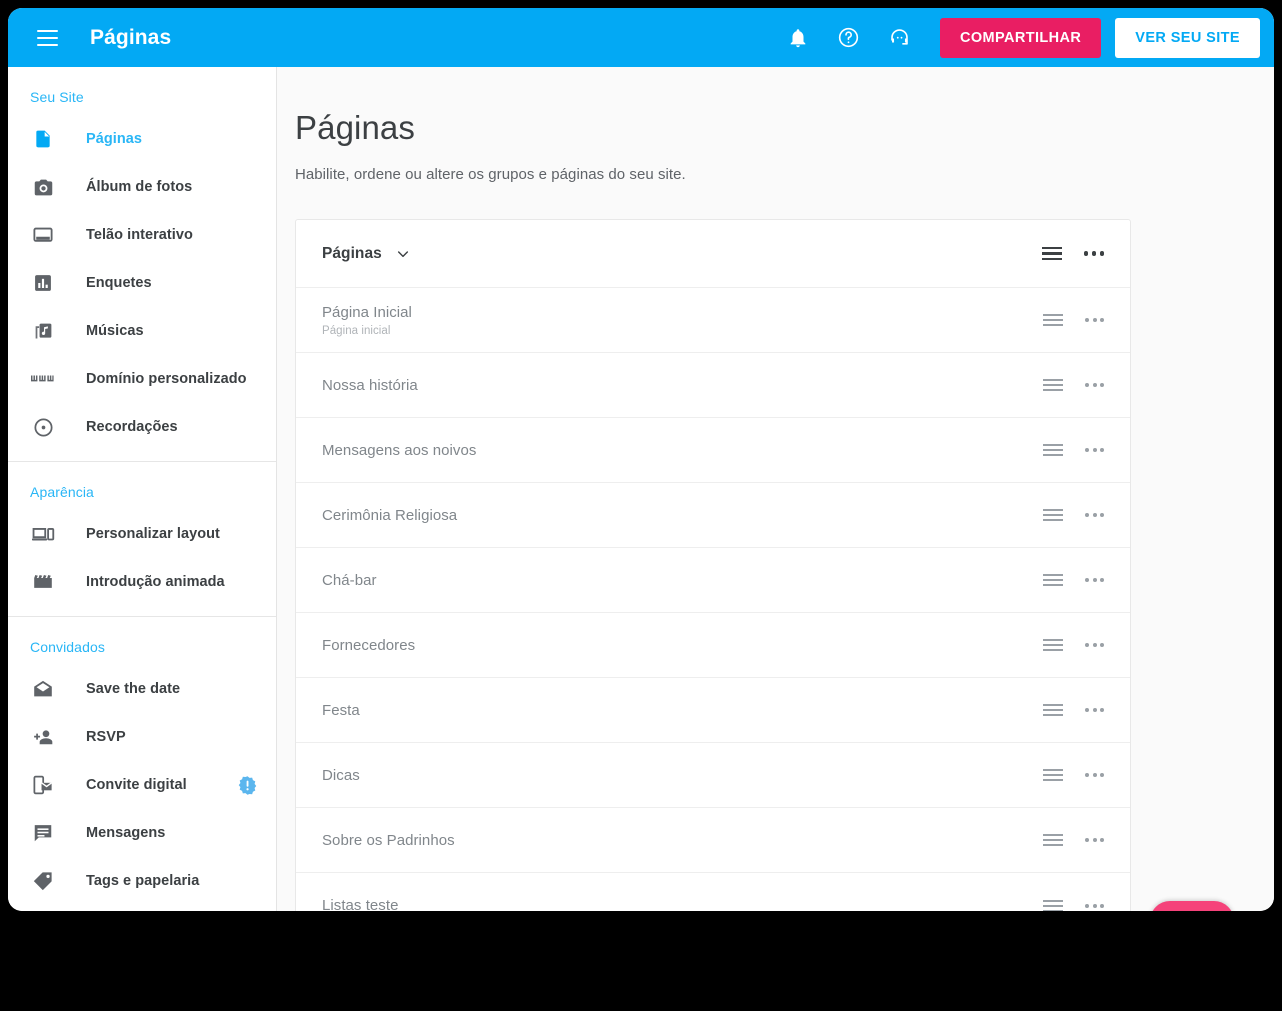 Image resolution: width=1282 pixels, height=1011 pixels. What do you see at coordinates (849, 38) in the screenshot?
I see `help-circle-icon` at bounding box center [849, 38].